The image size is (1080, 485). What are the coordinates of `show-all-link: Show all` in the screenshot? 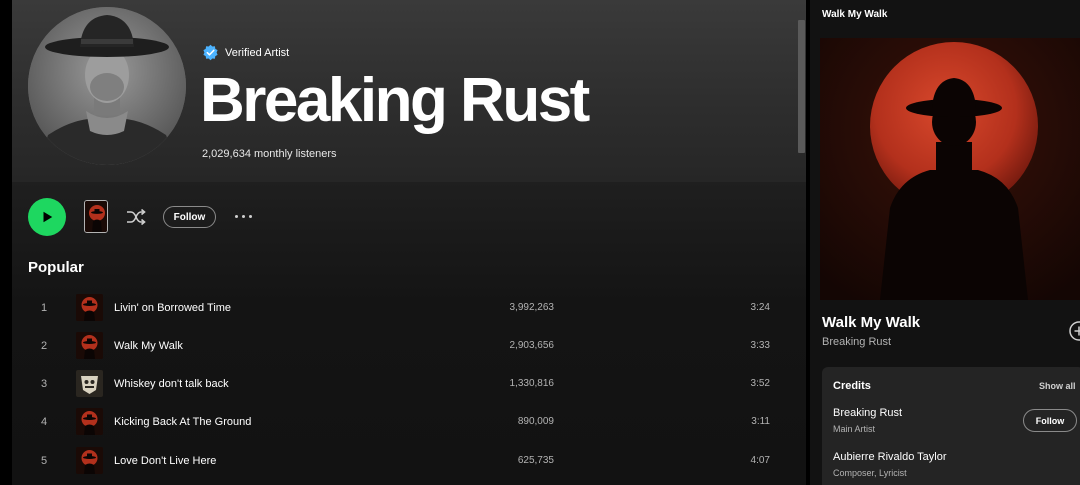 It's located at (1057, 386).